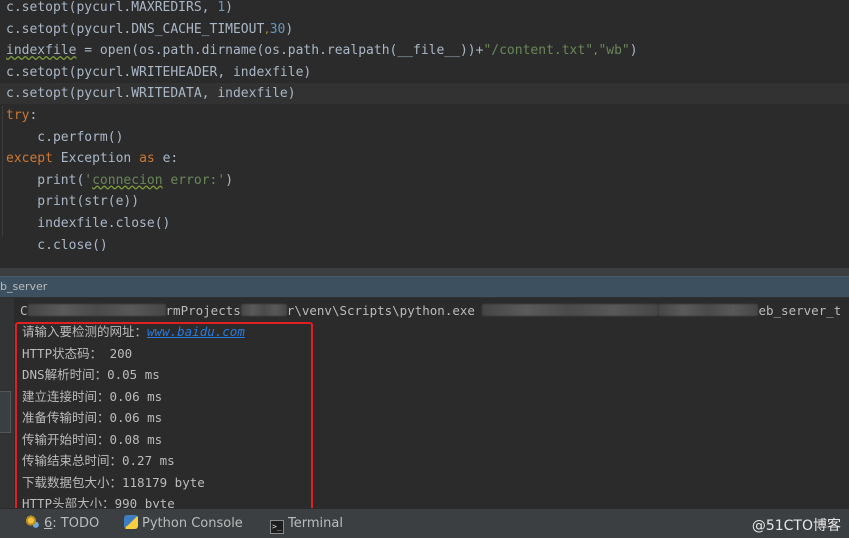 This screenshot has width=849, height=538. What do you see at coordinates (112, 7) in the screenshot?
I see `code-token: c.setopt(pycurl.MAXREDIRS,` at bounding box center [112, 7].